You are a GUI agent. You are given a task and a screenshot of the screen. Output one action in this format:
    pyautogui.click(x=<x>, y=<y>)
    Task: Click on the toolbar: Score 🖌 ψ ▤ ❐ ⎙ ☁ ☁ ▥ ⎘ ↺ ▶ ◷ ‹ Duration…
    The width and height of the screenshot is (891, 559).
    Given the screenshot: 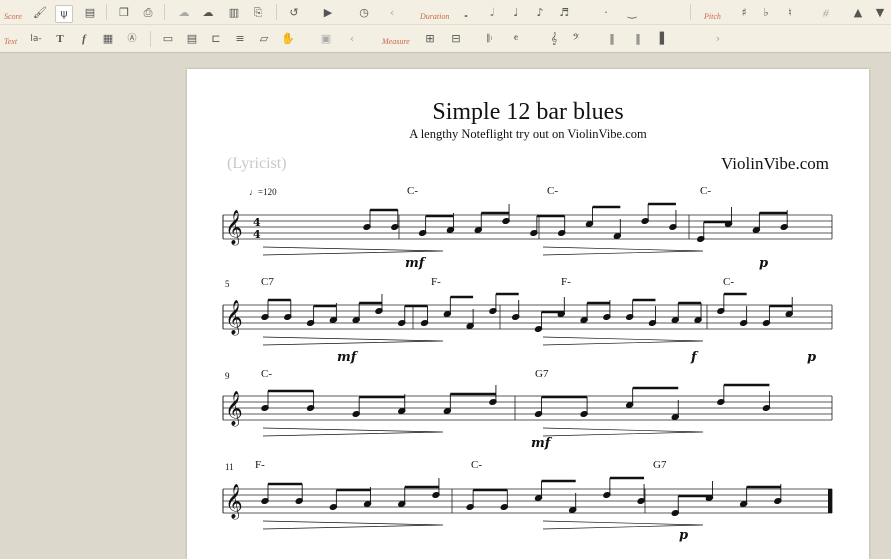 What is the action you would take?
    pyautogui.click(x=445, y=26)
    